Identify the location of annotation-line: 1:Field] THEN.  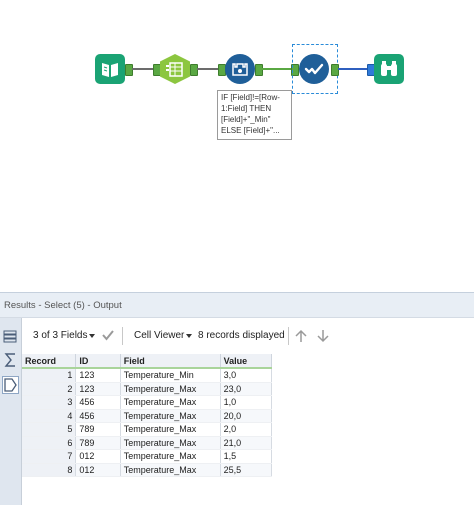
(246, 108).